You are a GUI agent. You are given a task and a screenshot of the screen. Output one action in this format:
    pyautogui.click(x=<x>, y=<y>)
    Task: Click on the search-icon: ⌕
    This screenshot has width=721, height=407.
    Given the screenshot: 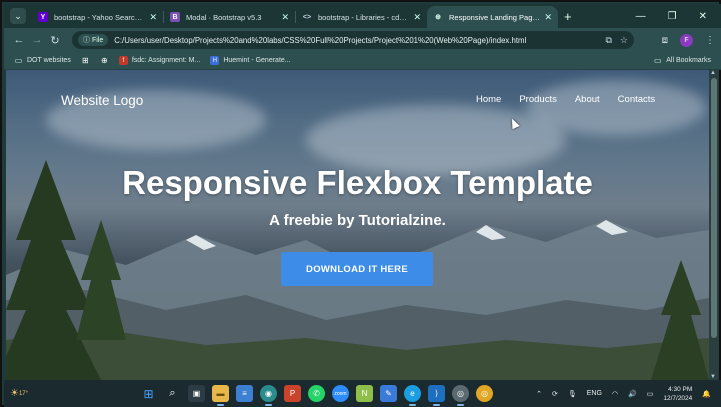 What is the action you would take?
    pyautogui.click(x=172, y=393)
    